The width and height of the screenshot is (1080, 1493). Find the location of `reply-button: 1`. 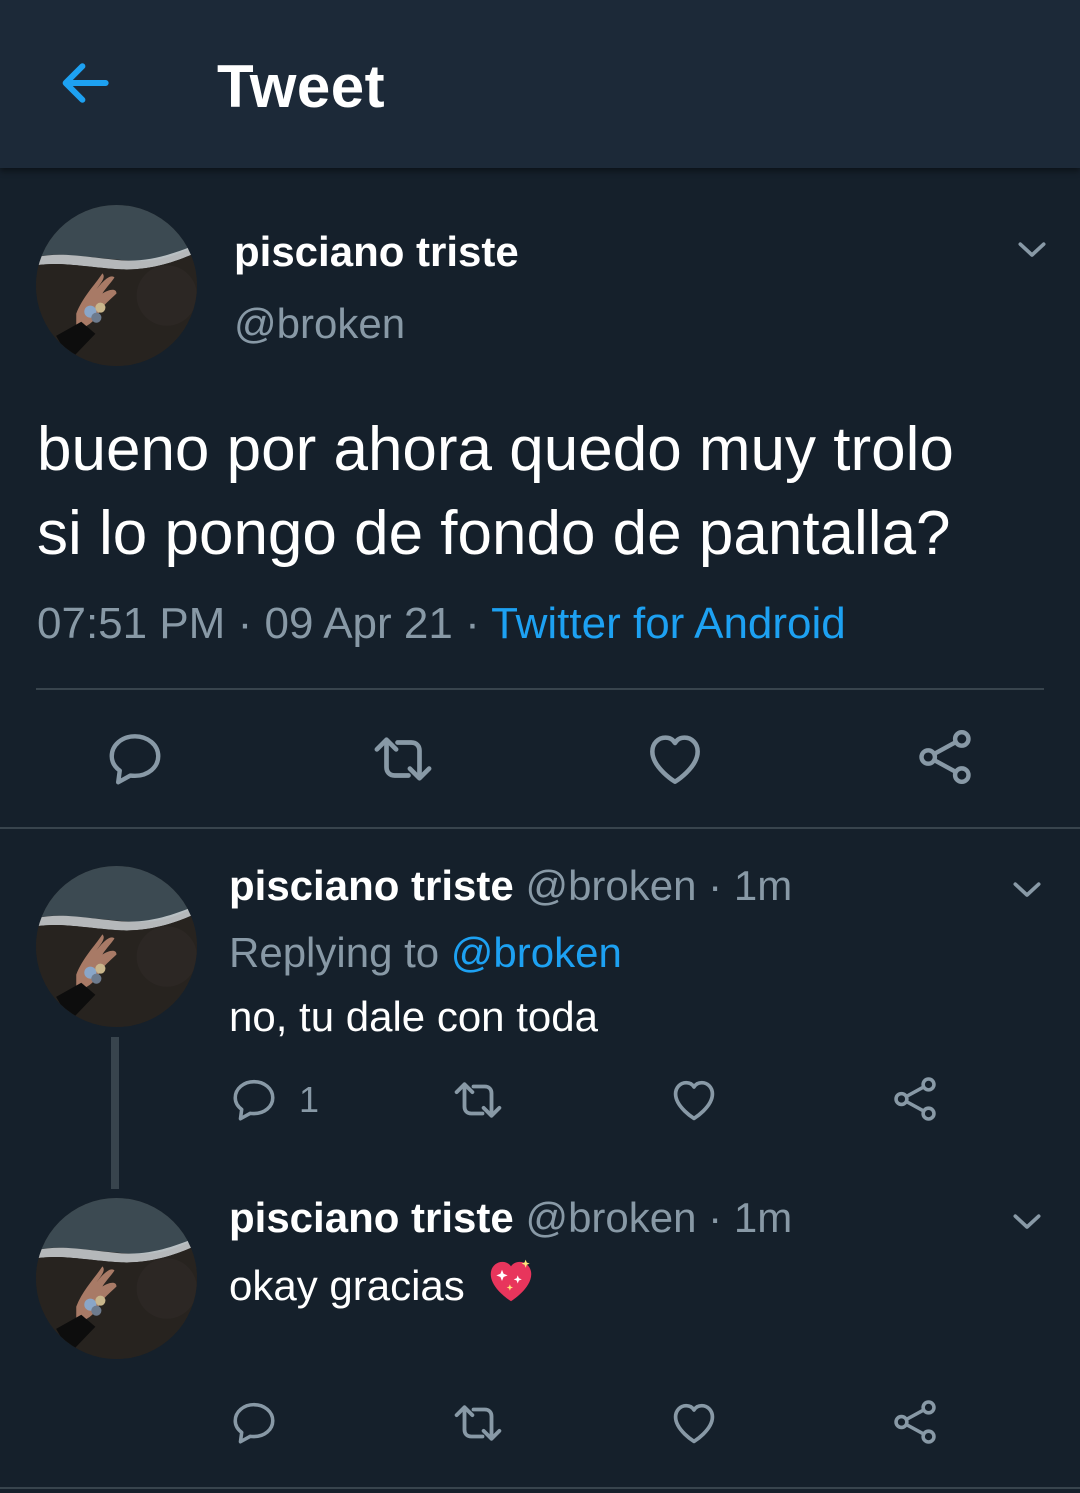

reply-button: 1 is located at coordinates (274, 1100).